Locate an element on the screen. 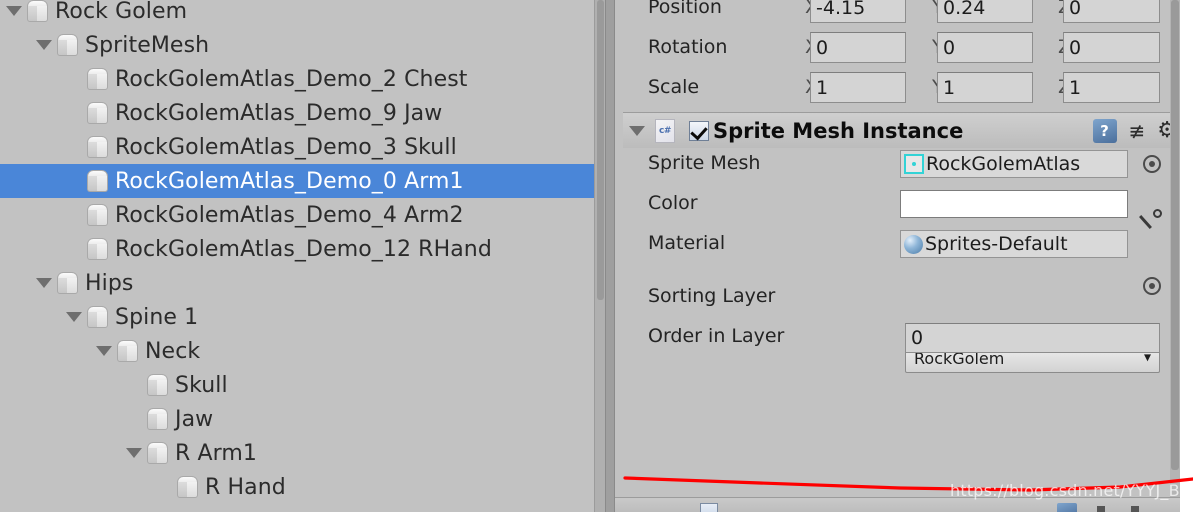 Image resolution: width=1193 pixels, height=512 pixels. hierarchy-row: RockGolemAtlas_Demo_3 Skull is located at coordinates (302, 147).